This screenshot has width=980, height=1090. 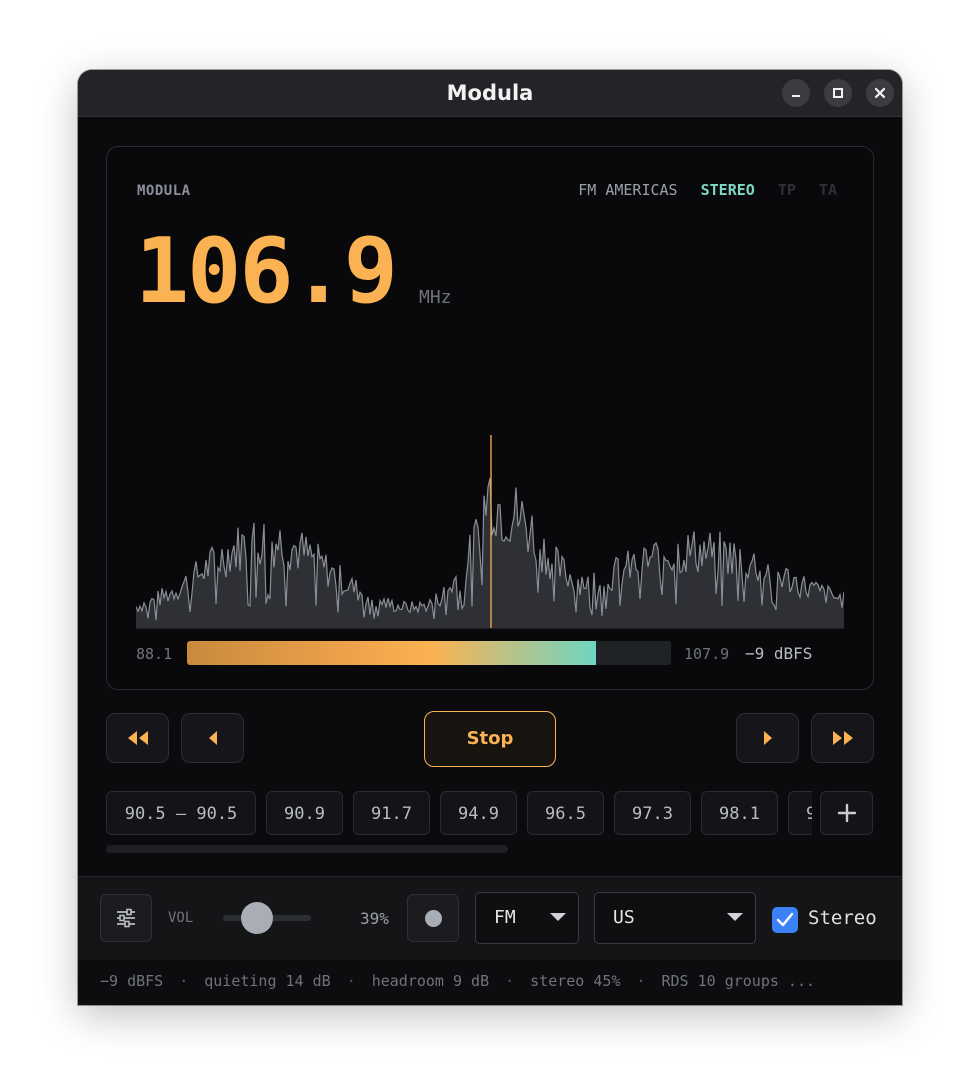 I want to click on stereo-flag: STEREO, so click(x=727, y=190).